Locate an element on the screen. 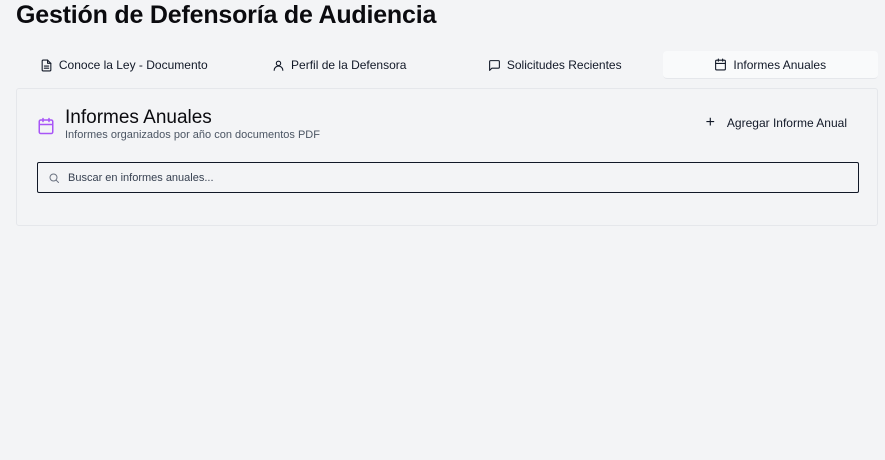  add-button-label: Agregar Informe Anual is located at coordinates (786, 123).